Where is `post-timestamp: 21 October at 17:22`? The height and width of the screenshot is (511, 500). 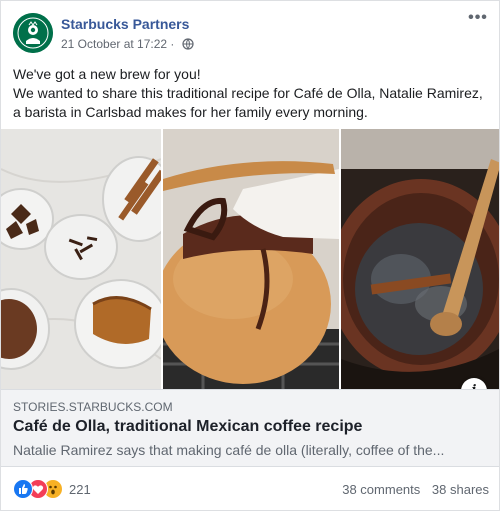 post-timestamp: 21 October at 17:22 is located at coordinates (114, 44).